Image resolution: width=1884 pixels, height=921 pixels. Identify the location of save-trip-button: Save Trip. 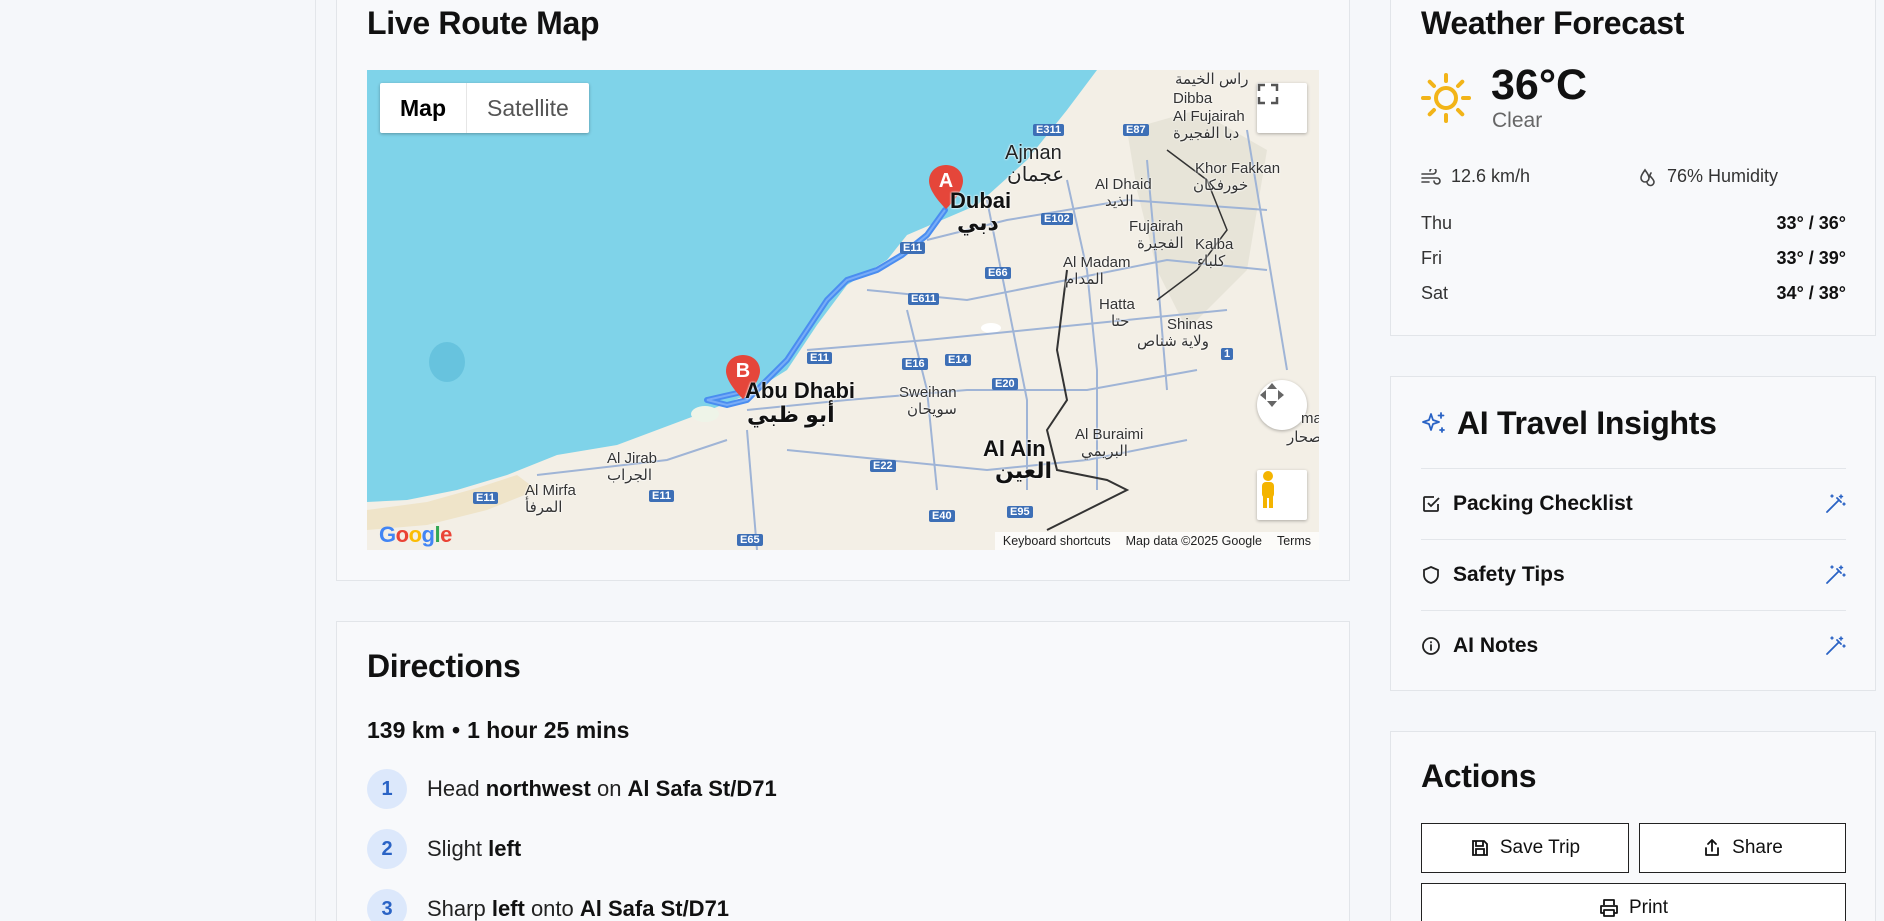
(1525, 848).